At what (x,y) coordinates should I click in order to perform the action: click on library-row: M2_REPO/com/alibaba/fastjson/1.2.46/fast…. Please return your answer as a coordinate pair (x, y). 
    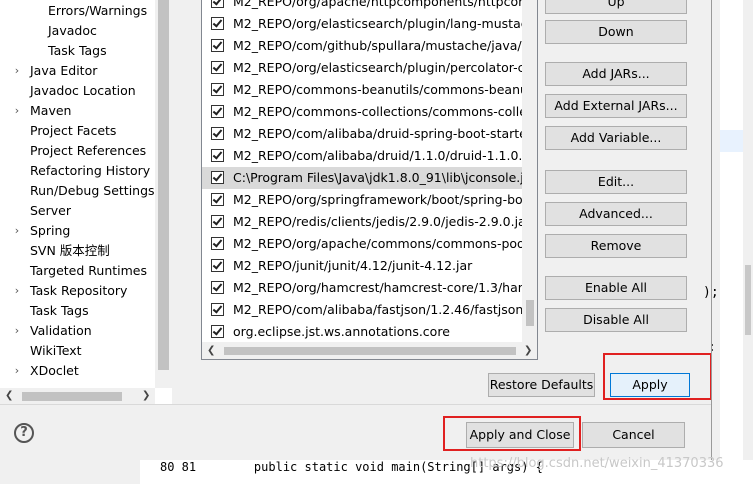
    Looking at the image, I should click on (369, 310).